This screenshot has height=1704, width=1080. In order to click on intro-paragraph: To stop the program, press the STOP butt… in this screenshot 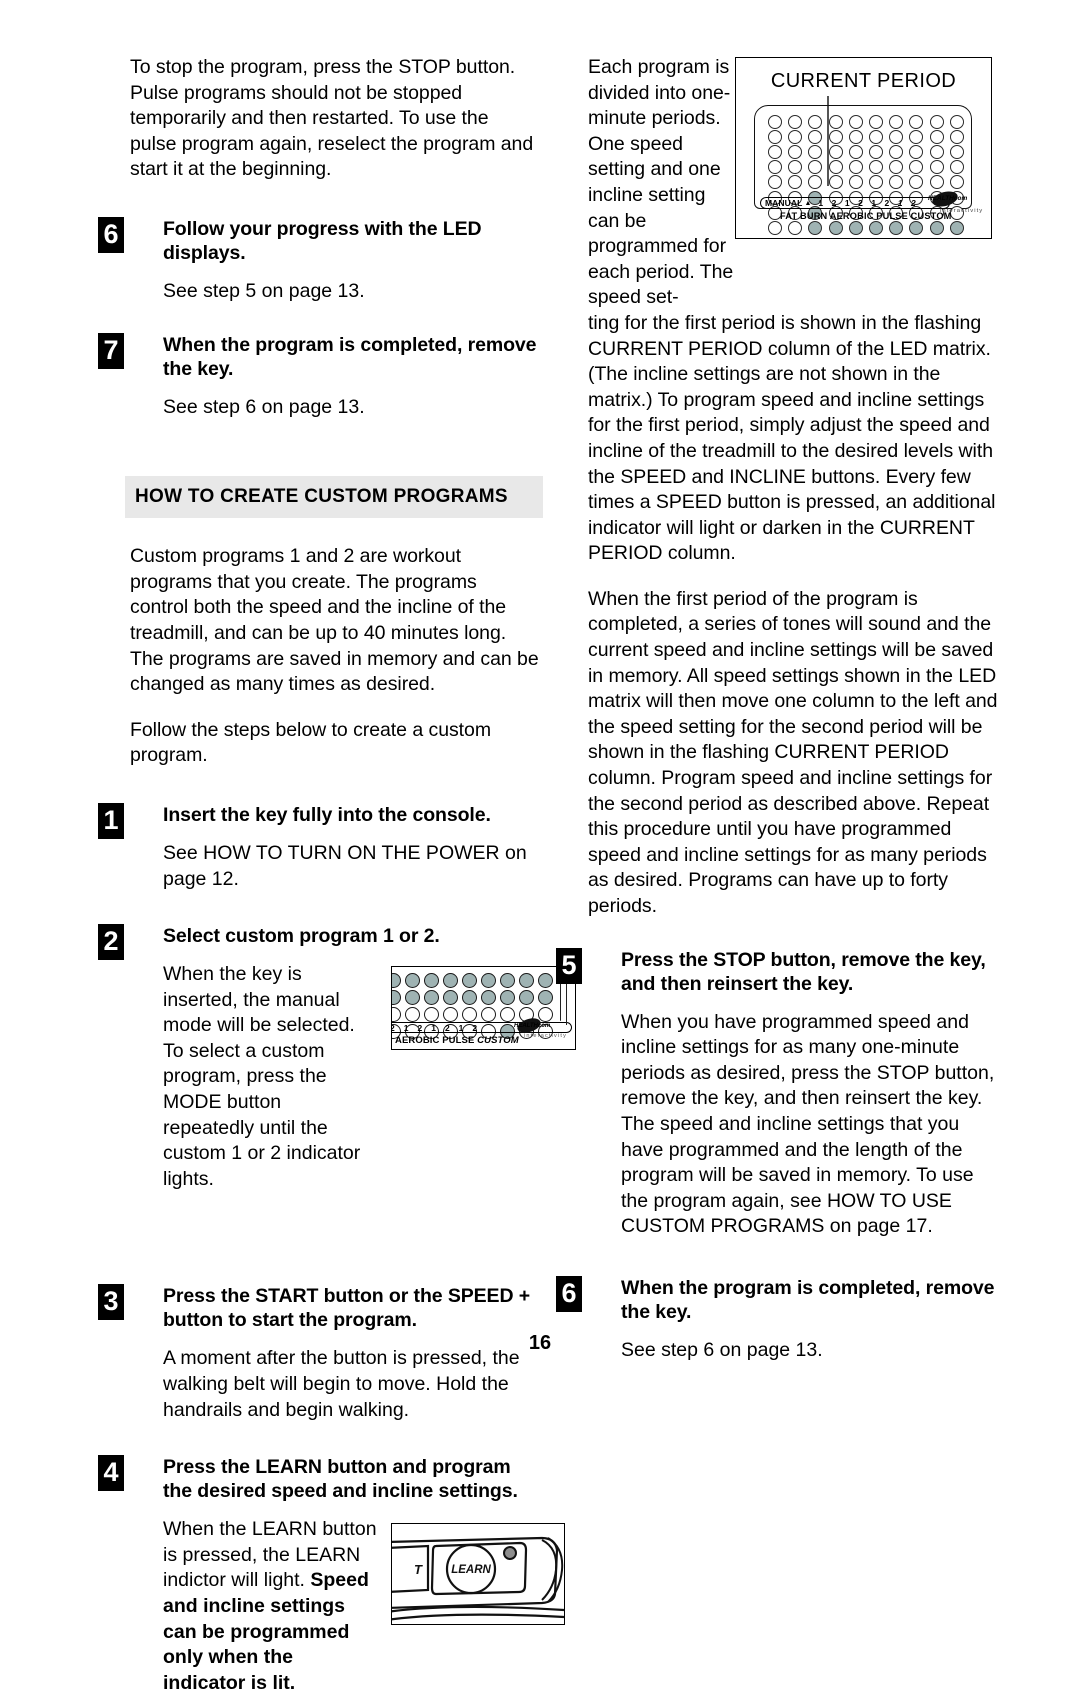, I will do `click(332, 118)`.